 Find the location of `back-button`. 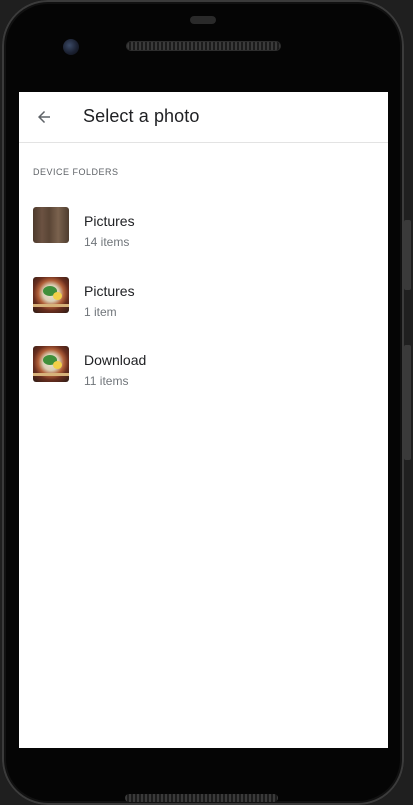

back-button is located at coordinates (44, 117).